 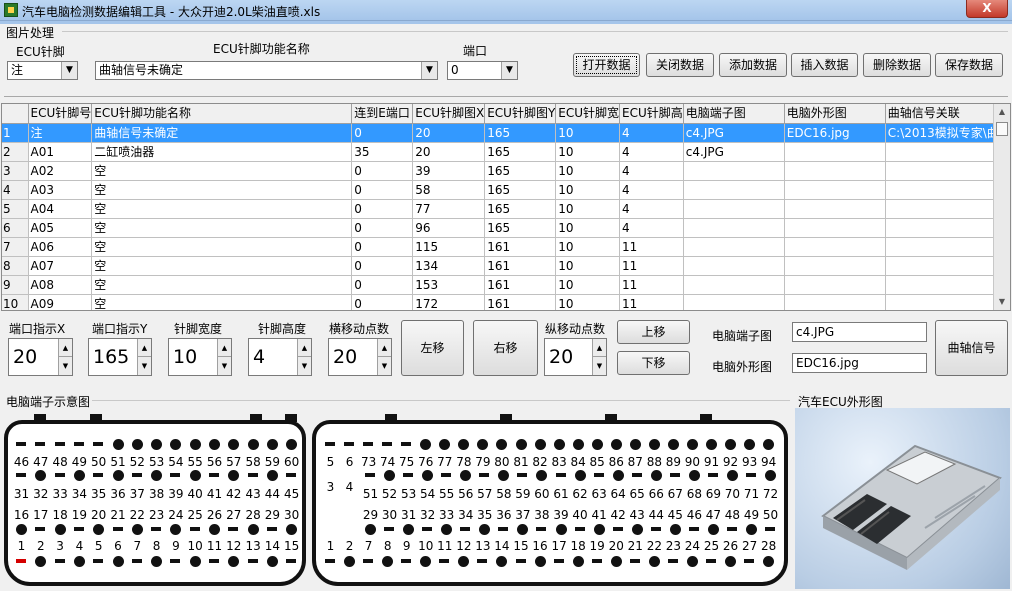 I want to click on table-row: 9 A08 空 0 153 161 10 11, so click(x=501, y=285).